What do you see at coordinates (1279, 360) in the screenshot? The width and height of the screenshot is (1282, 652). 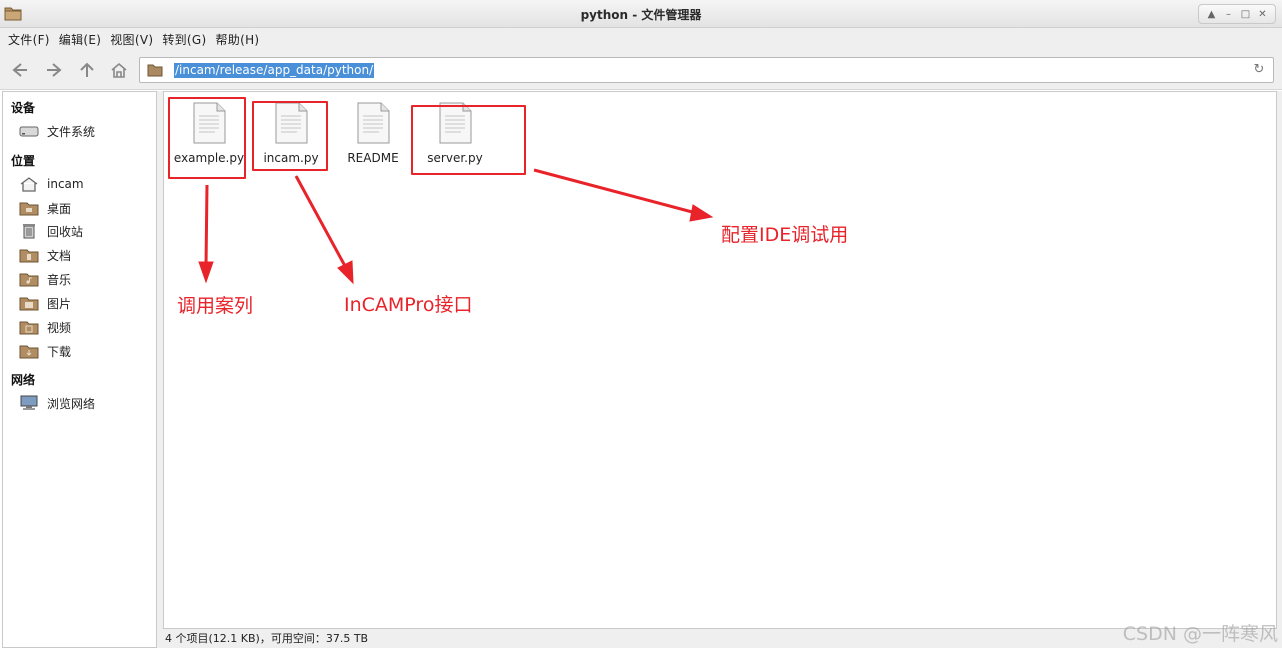 I see `scrollbar` at bounding box center [1279, 360].